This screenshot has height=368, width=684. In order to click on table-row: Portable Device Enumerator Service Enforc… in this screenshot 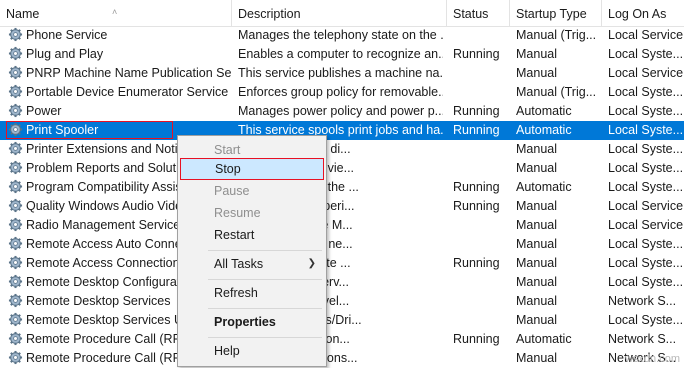, I will do `click(342, 92)`.